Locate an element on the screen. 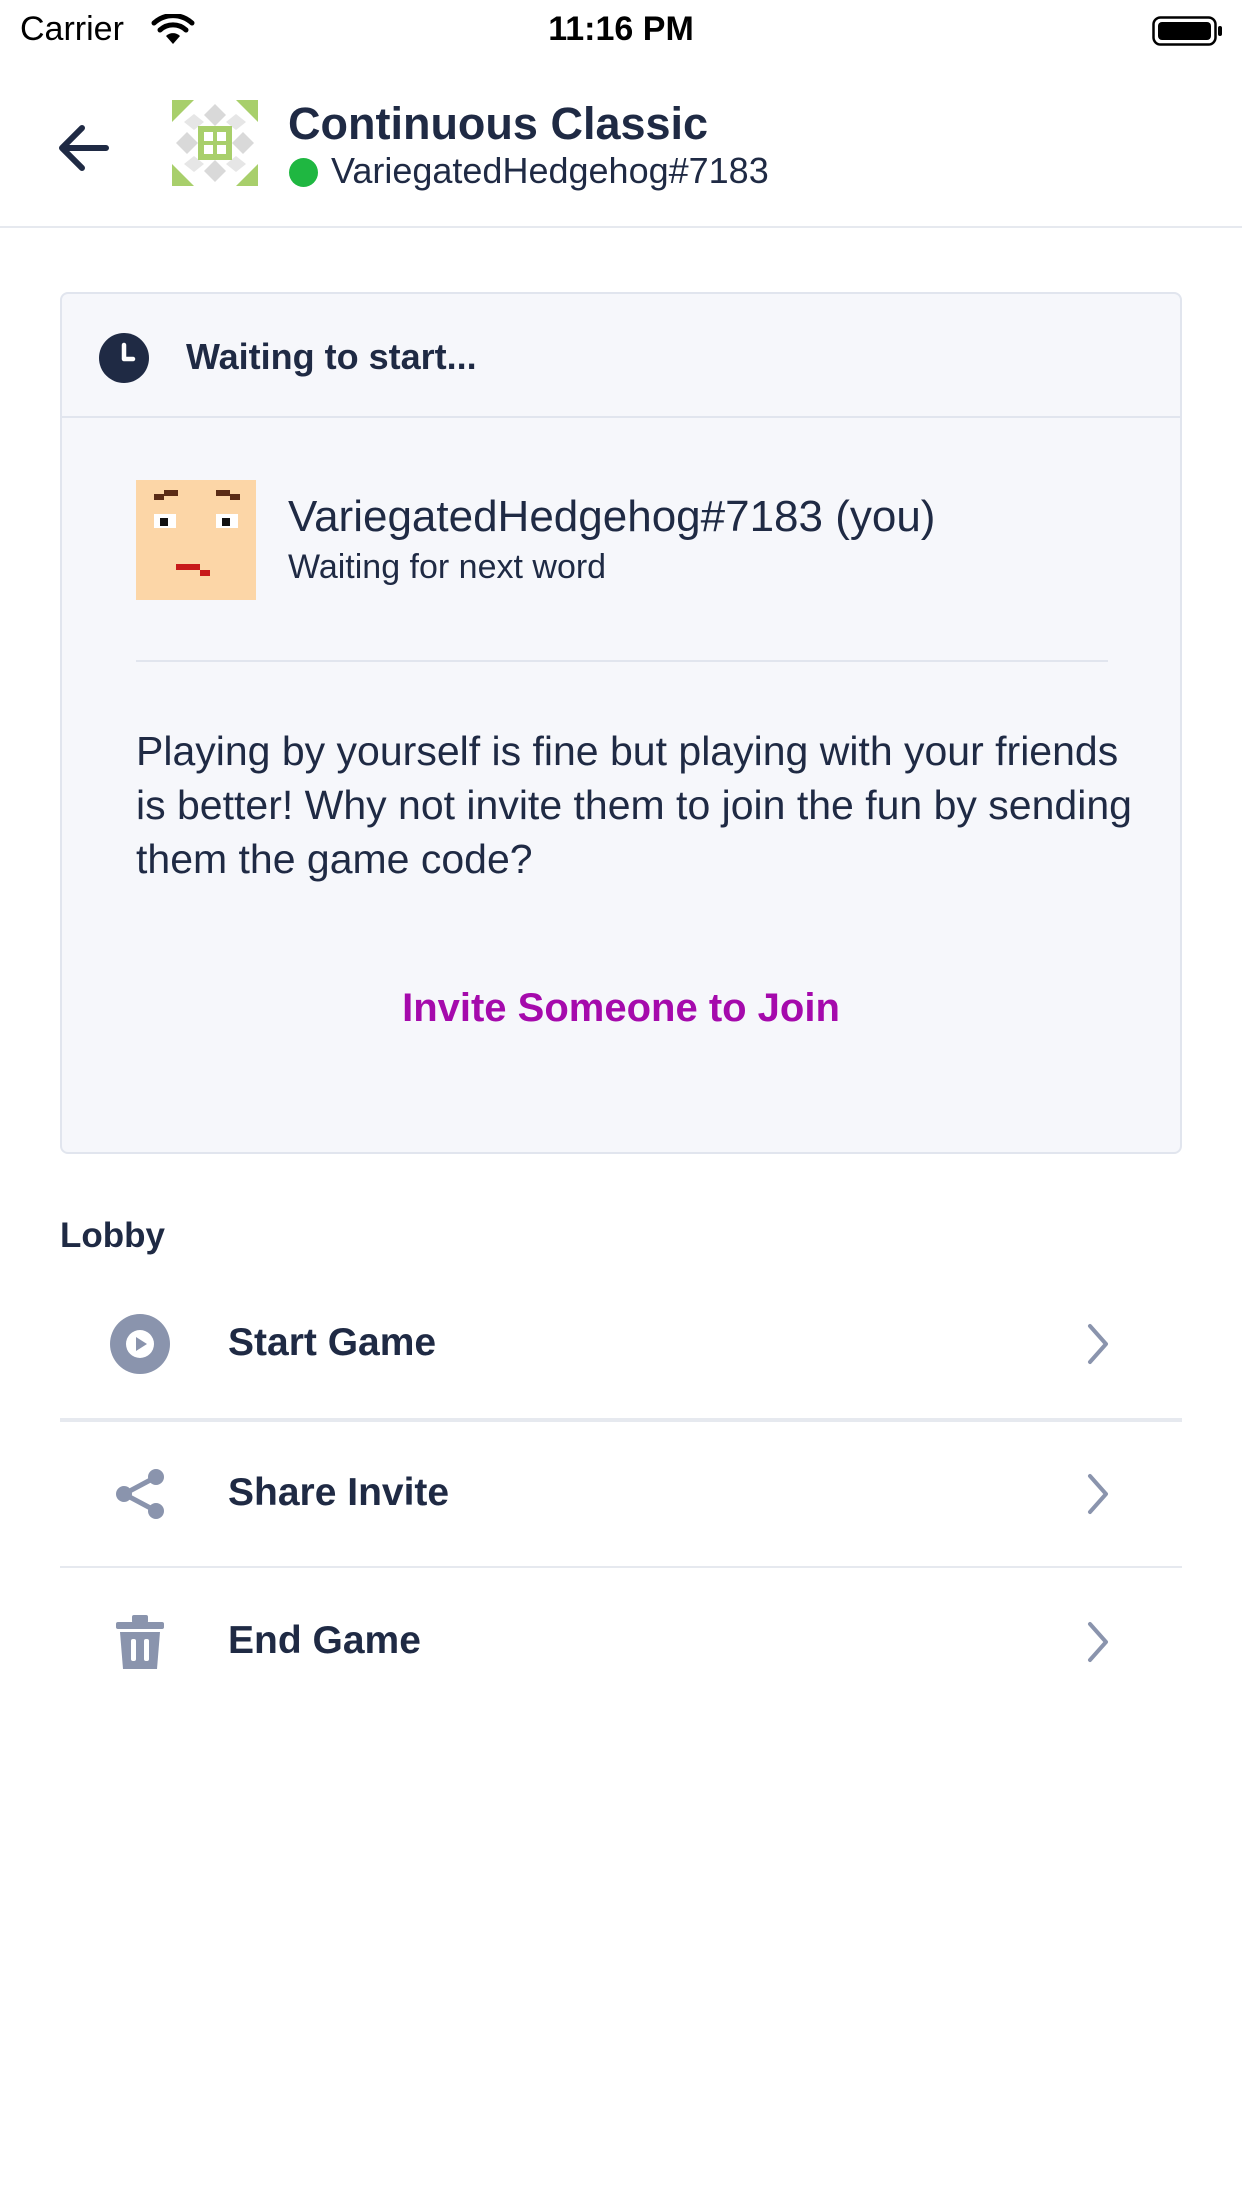 The image size is (1242, 2208). play-circle-icon is located at coordinates (140, 1344).